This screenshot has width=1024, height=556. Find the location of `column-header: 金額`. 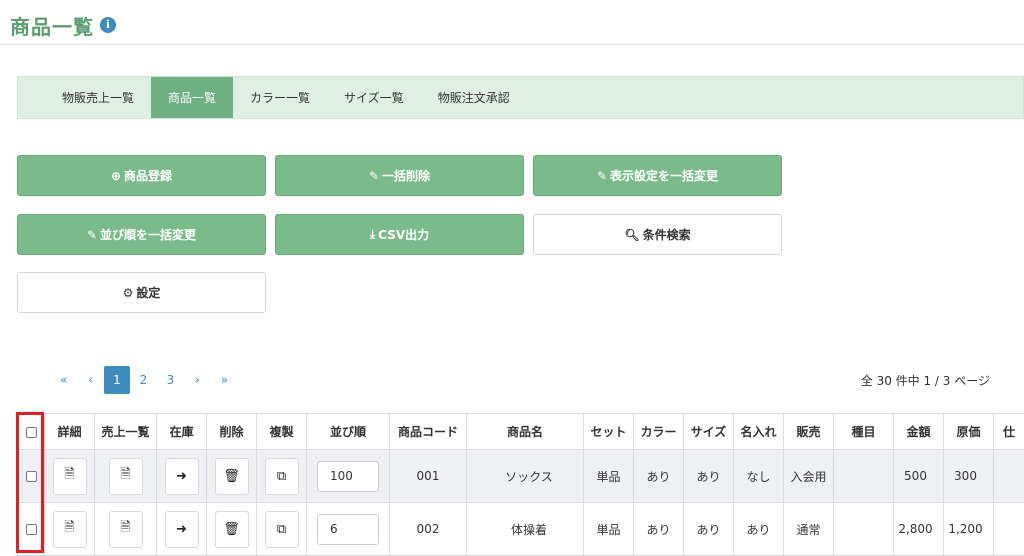

column-header: 金額 is located at coordinates (918, 431).